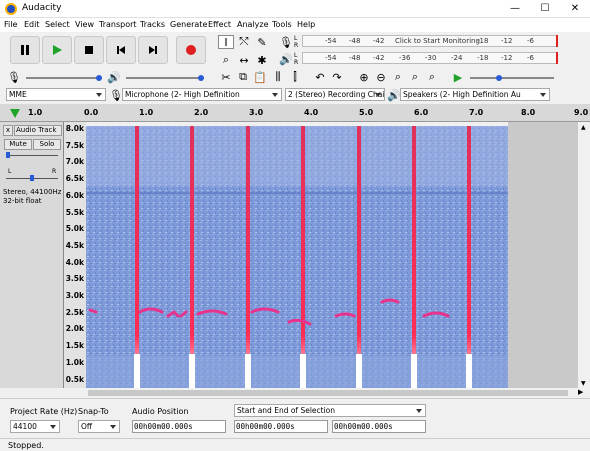 This screenshot has height=451, width=590. I want to click on fit-selection-icon: ⌕, so click(398, 77).